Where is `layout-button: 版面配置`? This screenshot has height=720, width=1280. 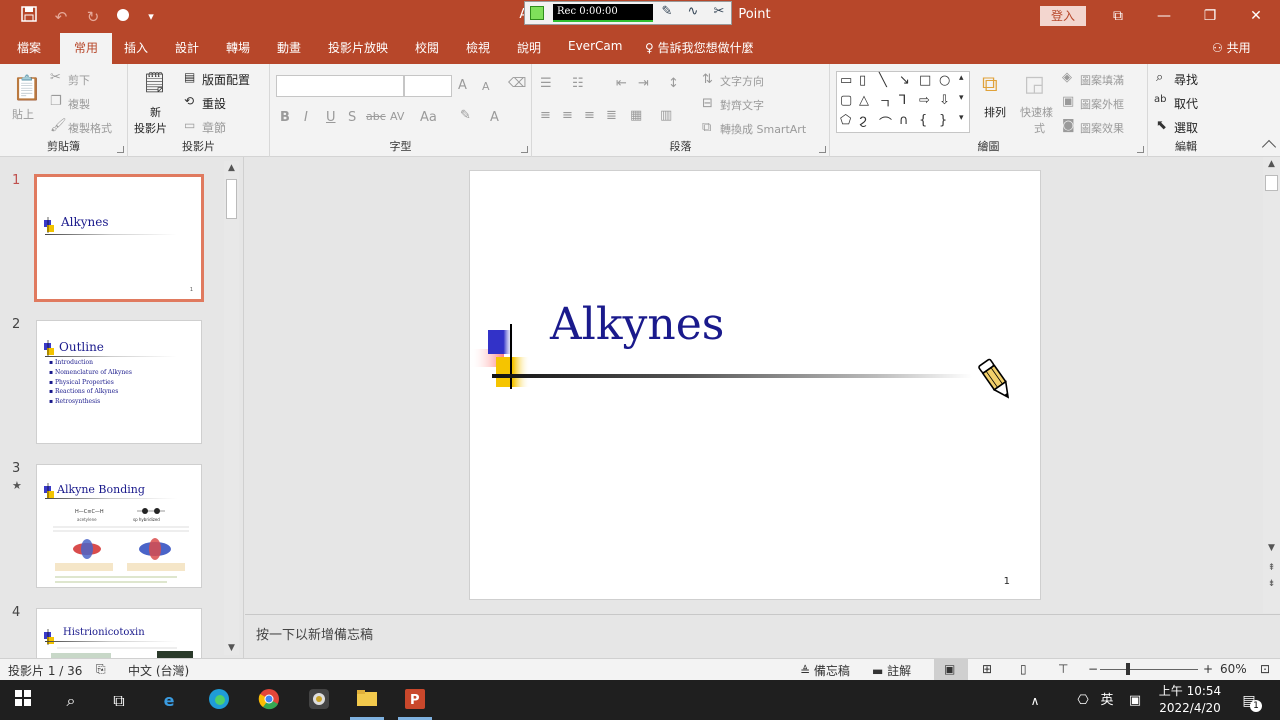 layout-button: 版面配置 is located at coordinates (226, 79).